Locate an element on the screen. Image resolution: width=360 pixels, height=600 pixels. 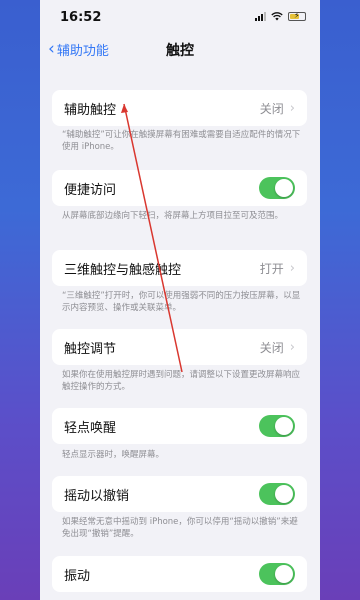
row-value: 打开 is located at coordinates (271, 268).